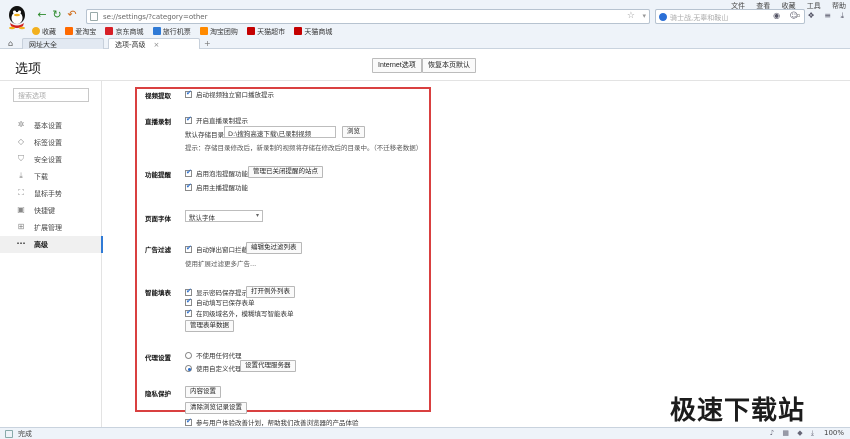  Describe the element at coordinates (42, 15) in the screenshot. I see `back-button: ←` at that location.